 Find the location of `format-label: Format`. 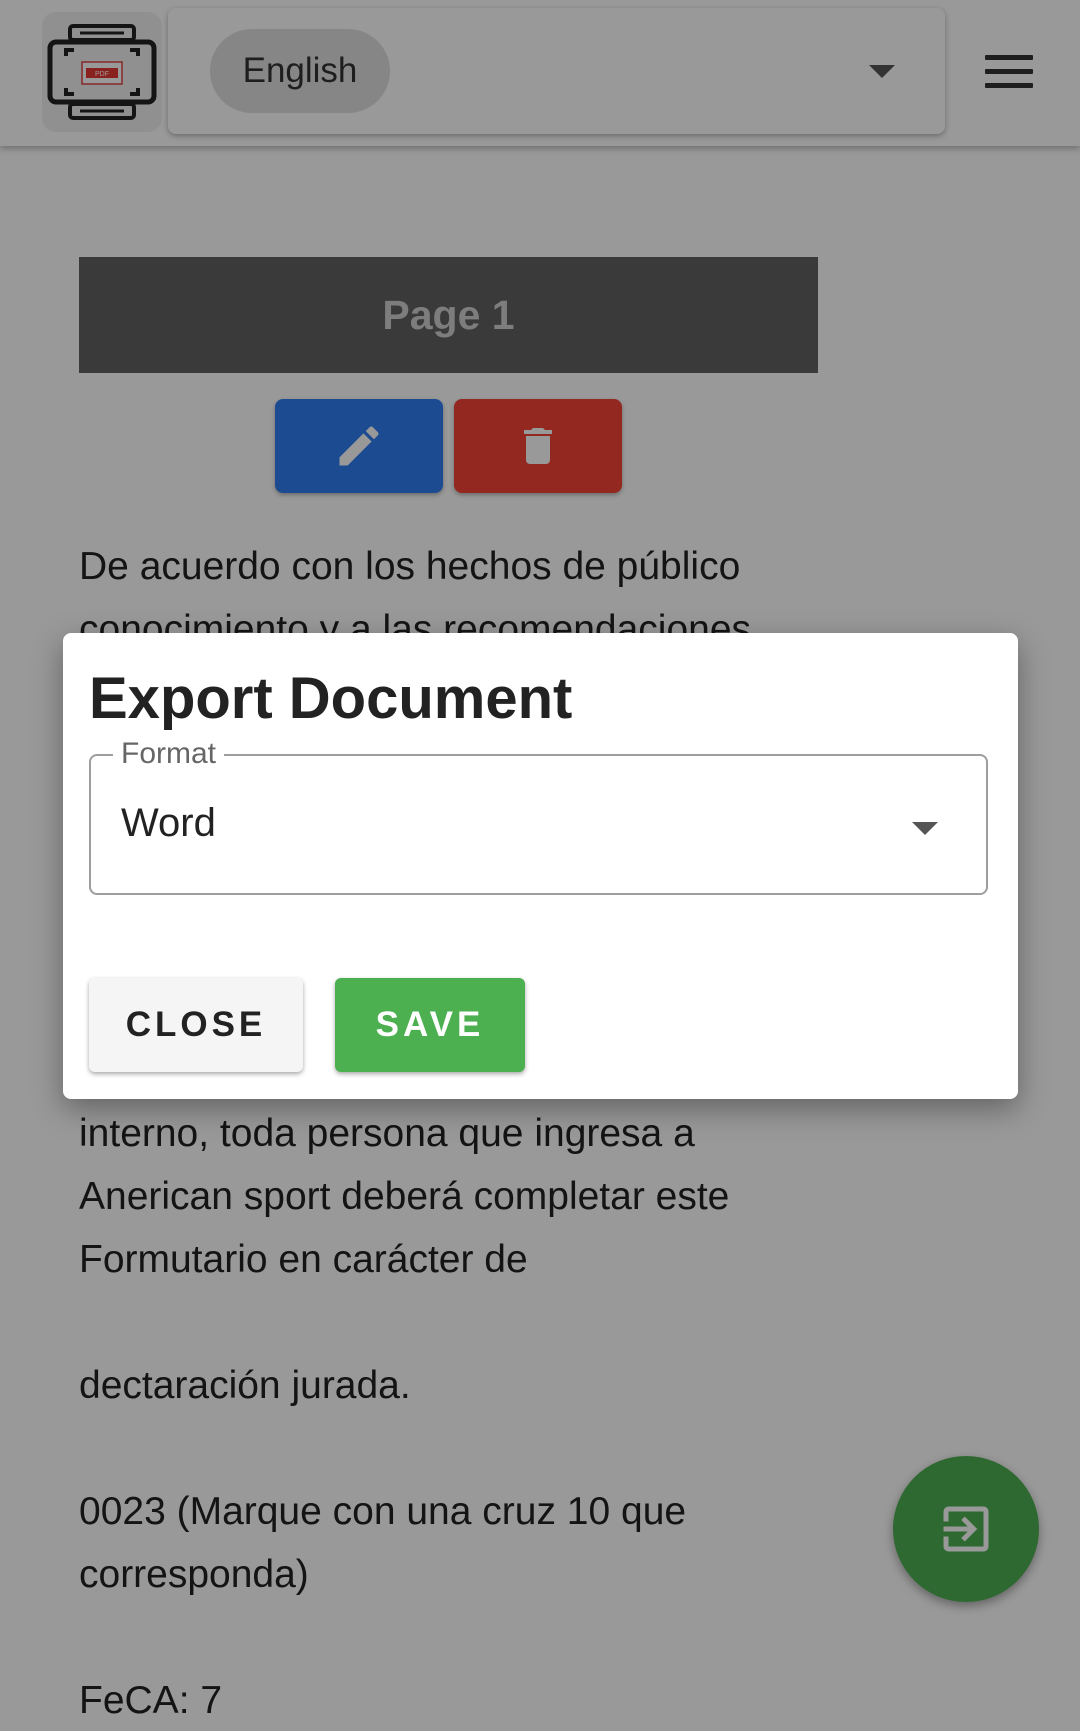

format-label: Format is located at coordinates (169, 754).